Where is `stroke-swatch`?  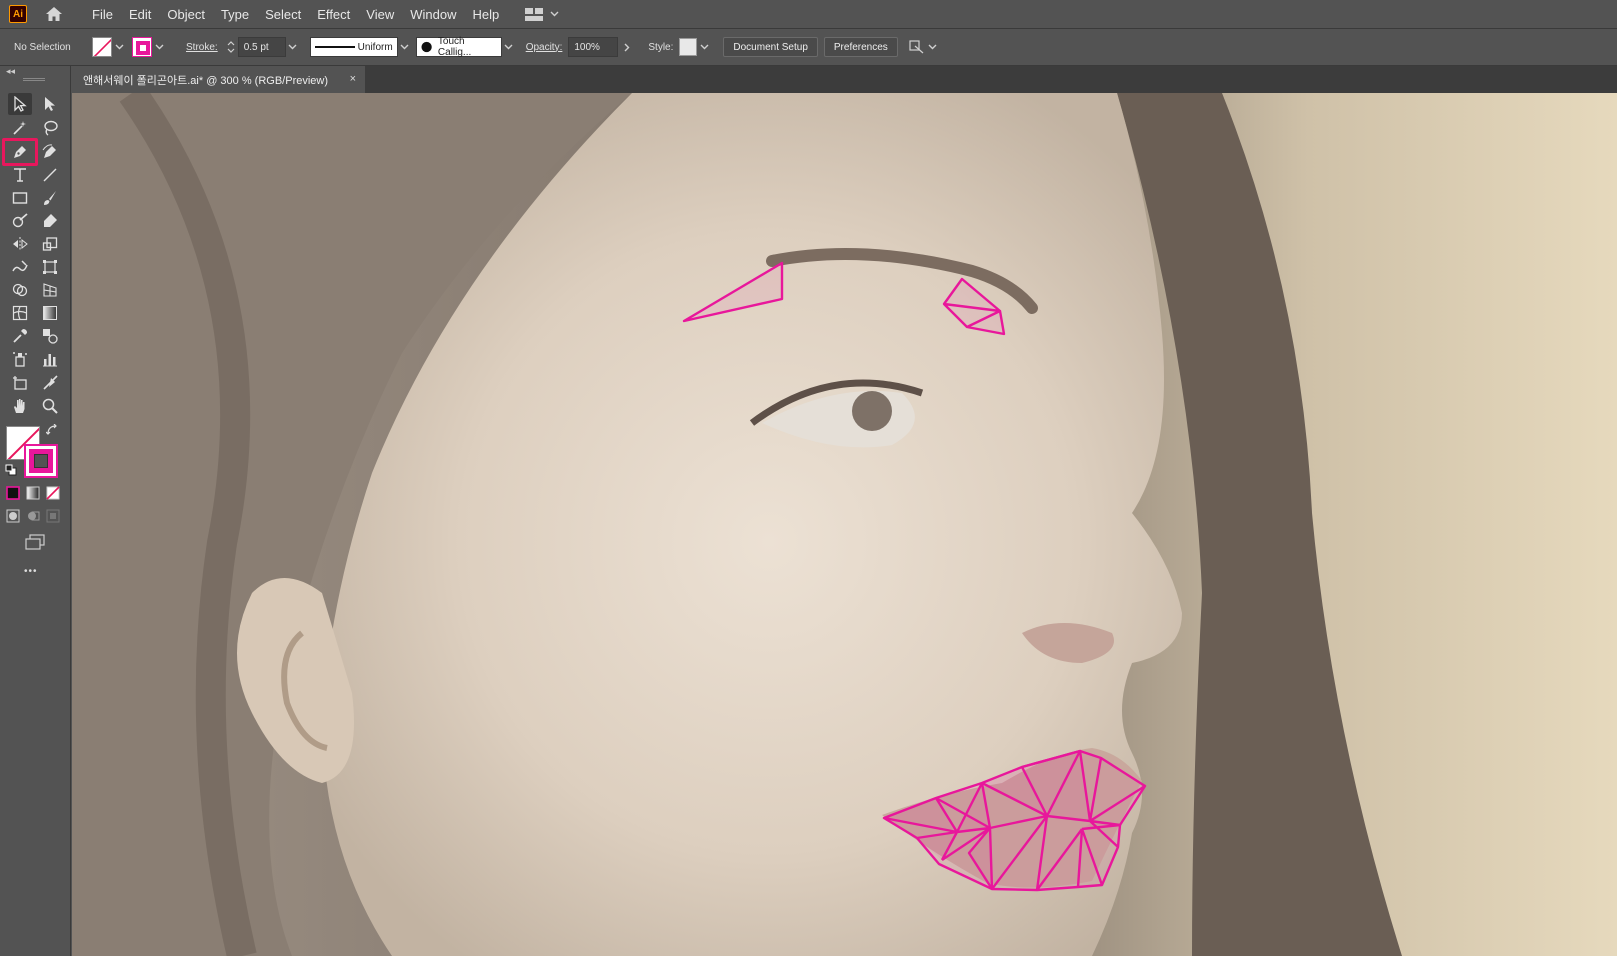 stroke-swatch is located at coordinates (142, 47).